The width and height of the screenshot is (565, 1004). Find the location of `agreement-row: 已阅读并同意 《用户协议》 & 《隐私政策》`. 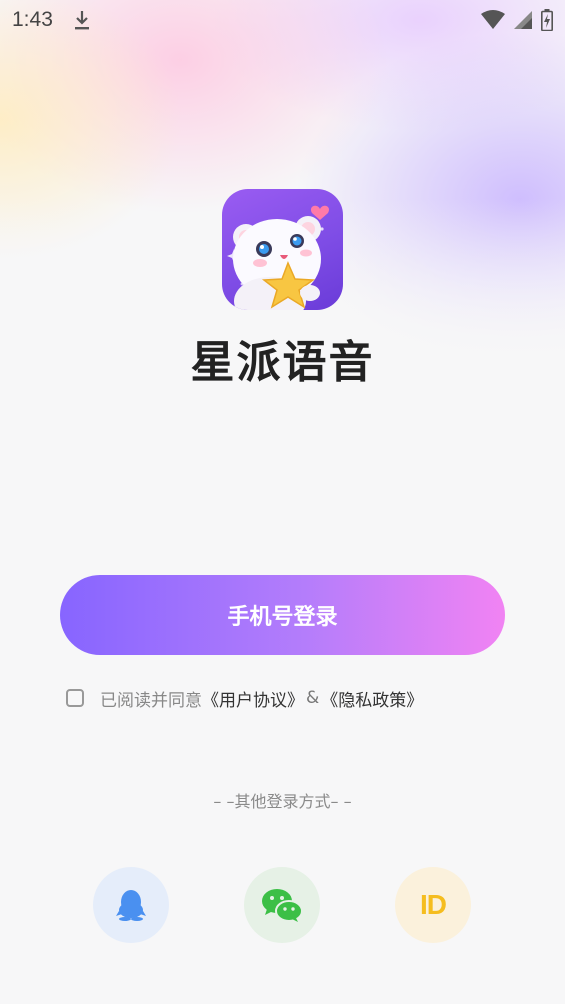

agreement-row: 已阅读并同意 《用户协议》 & 《隐私政策》 is located at coordinates (244, 698).